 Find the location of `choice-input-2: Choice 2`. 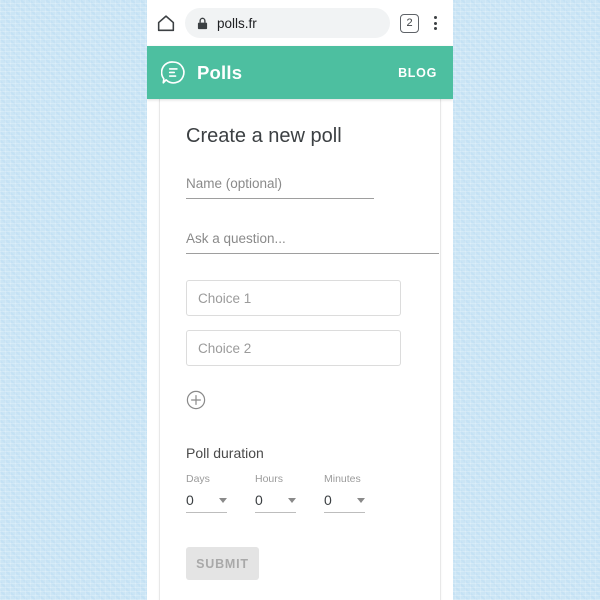

choice-input-2: Choice 2 is located at coordinates (293, 348).